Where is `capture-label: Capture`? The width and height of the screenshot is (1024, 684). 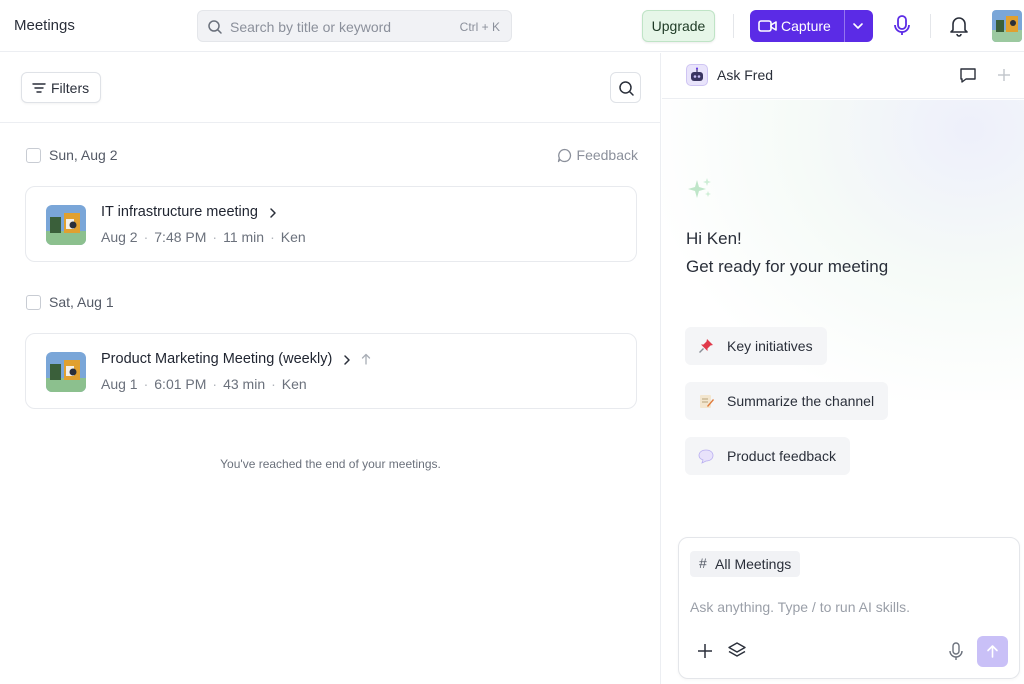
capture-label: Capture is located at coordinates (806, 26).